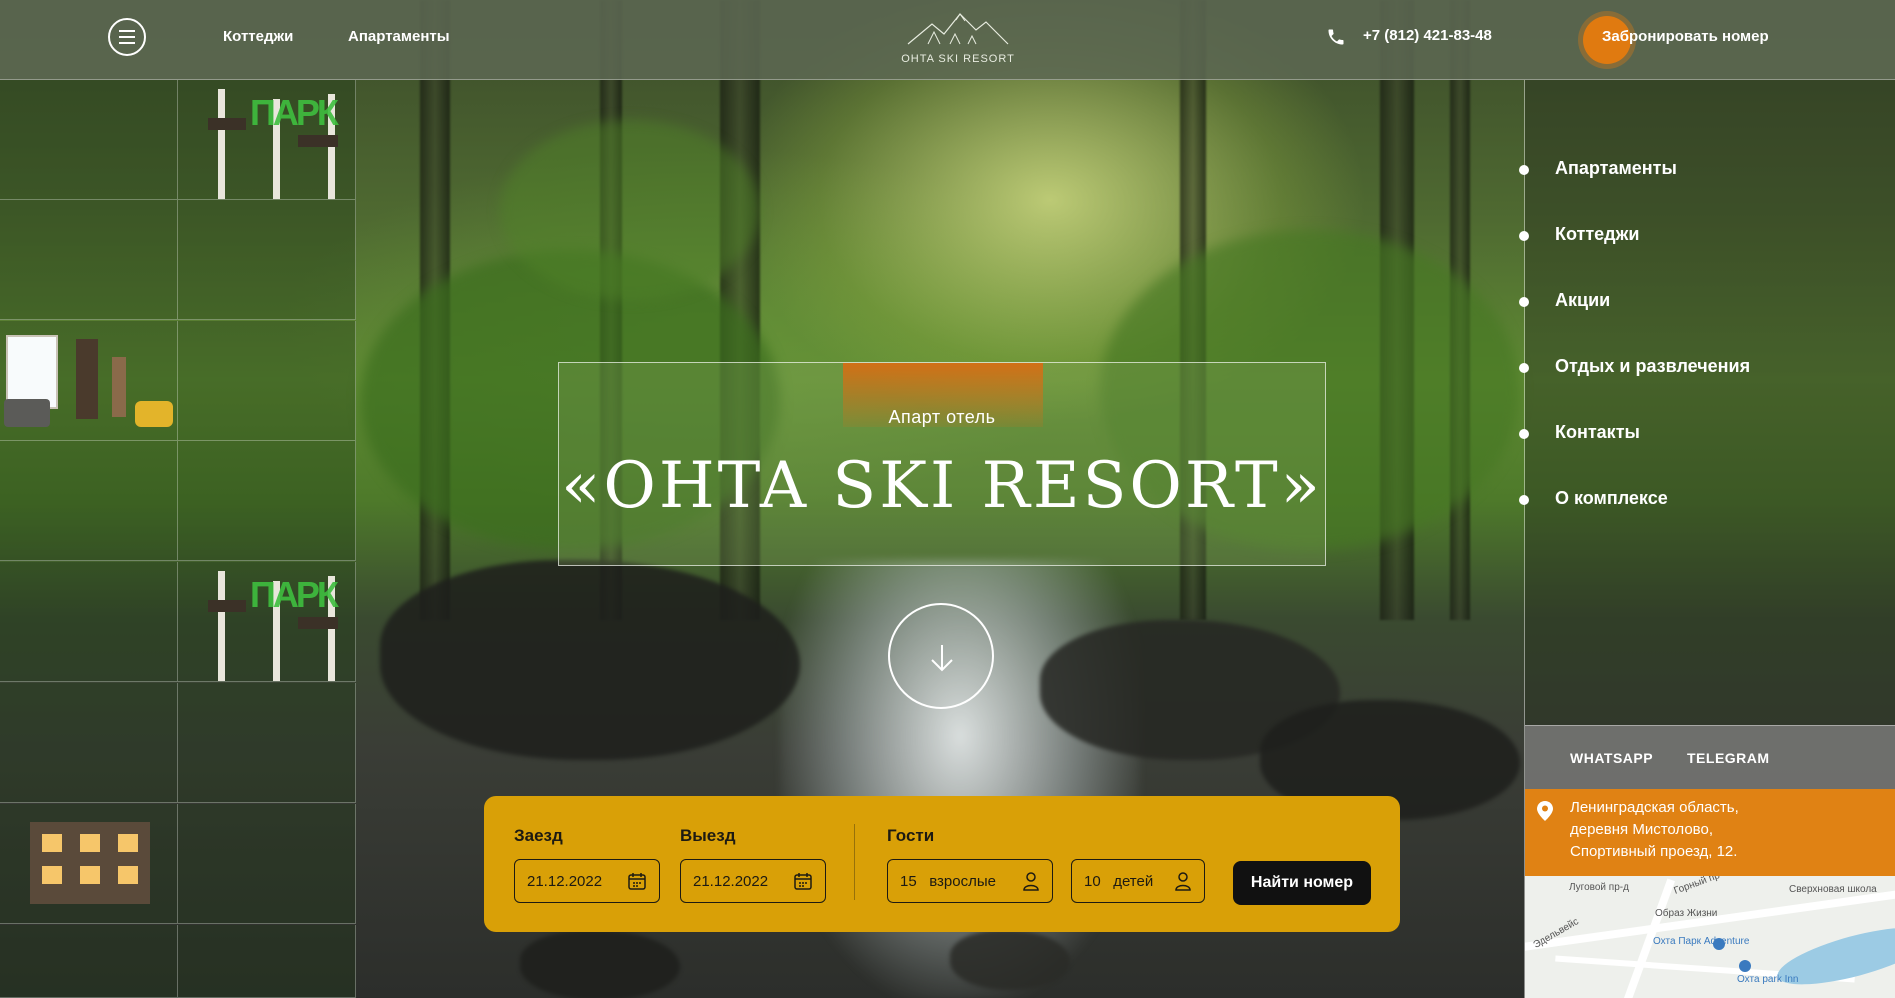  Describe the element at coordinates (731, 881) in the screenshot. I see `checkout-date-value: 21.12.2022` at that location.